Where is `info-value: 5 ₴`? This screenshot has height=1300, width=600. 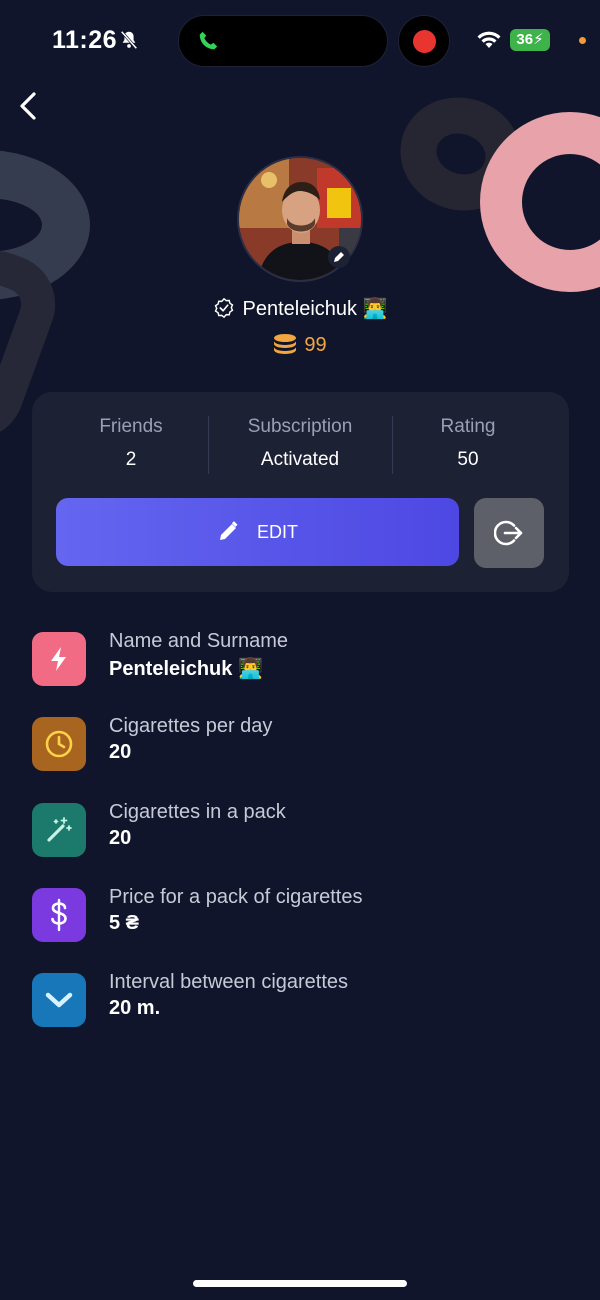
info-value: 5 ₴ is located at coordinates (124, 923).